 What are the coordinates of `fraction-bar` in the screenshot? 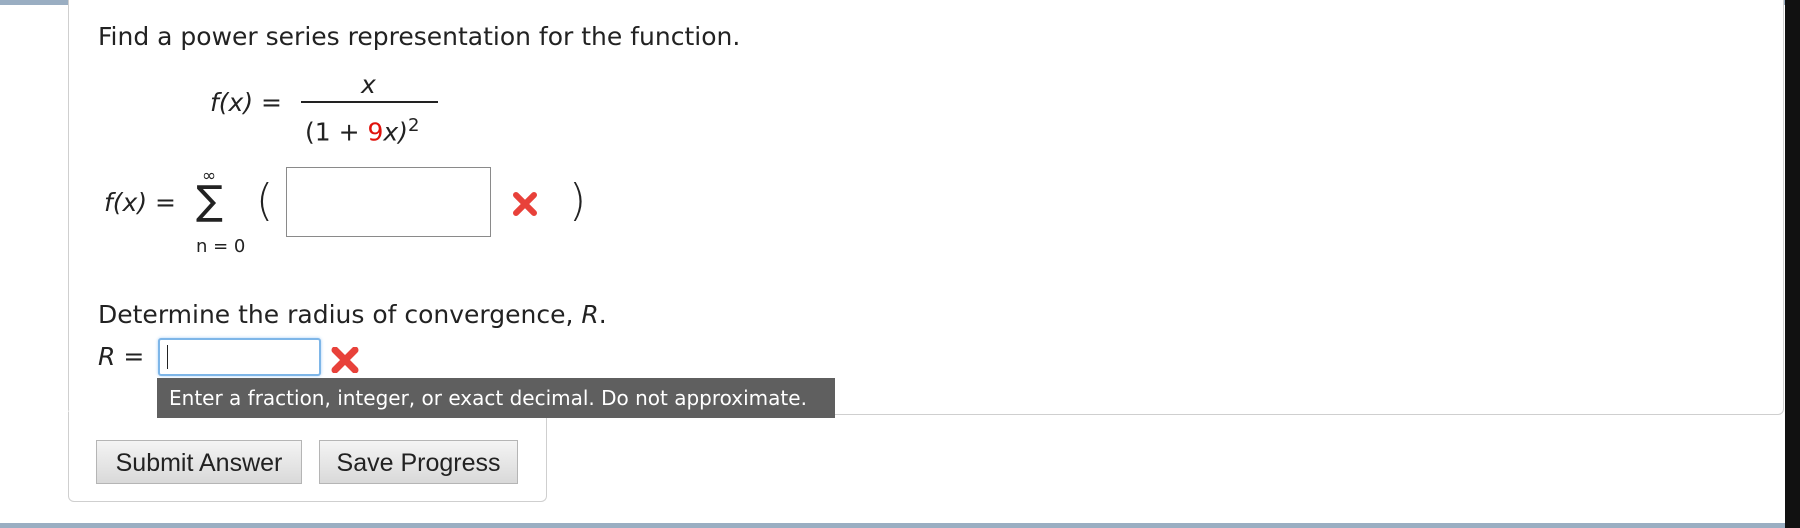 It's located at (369, 102).